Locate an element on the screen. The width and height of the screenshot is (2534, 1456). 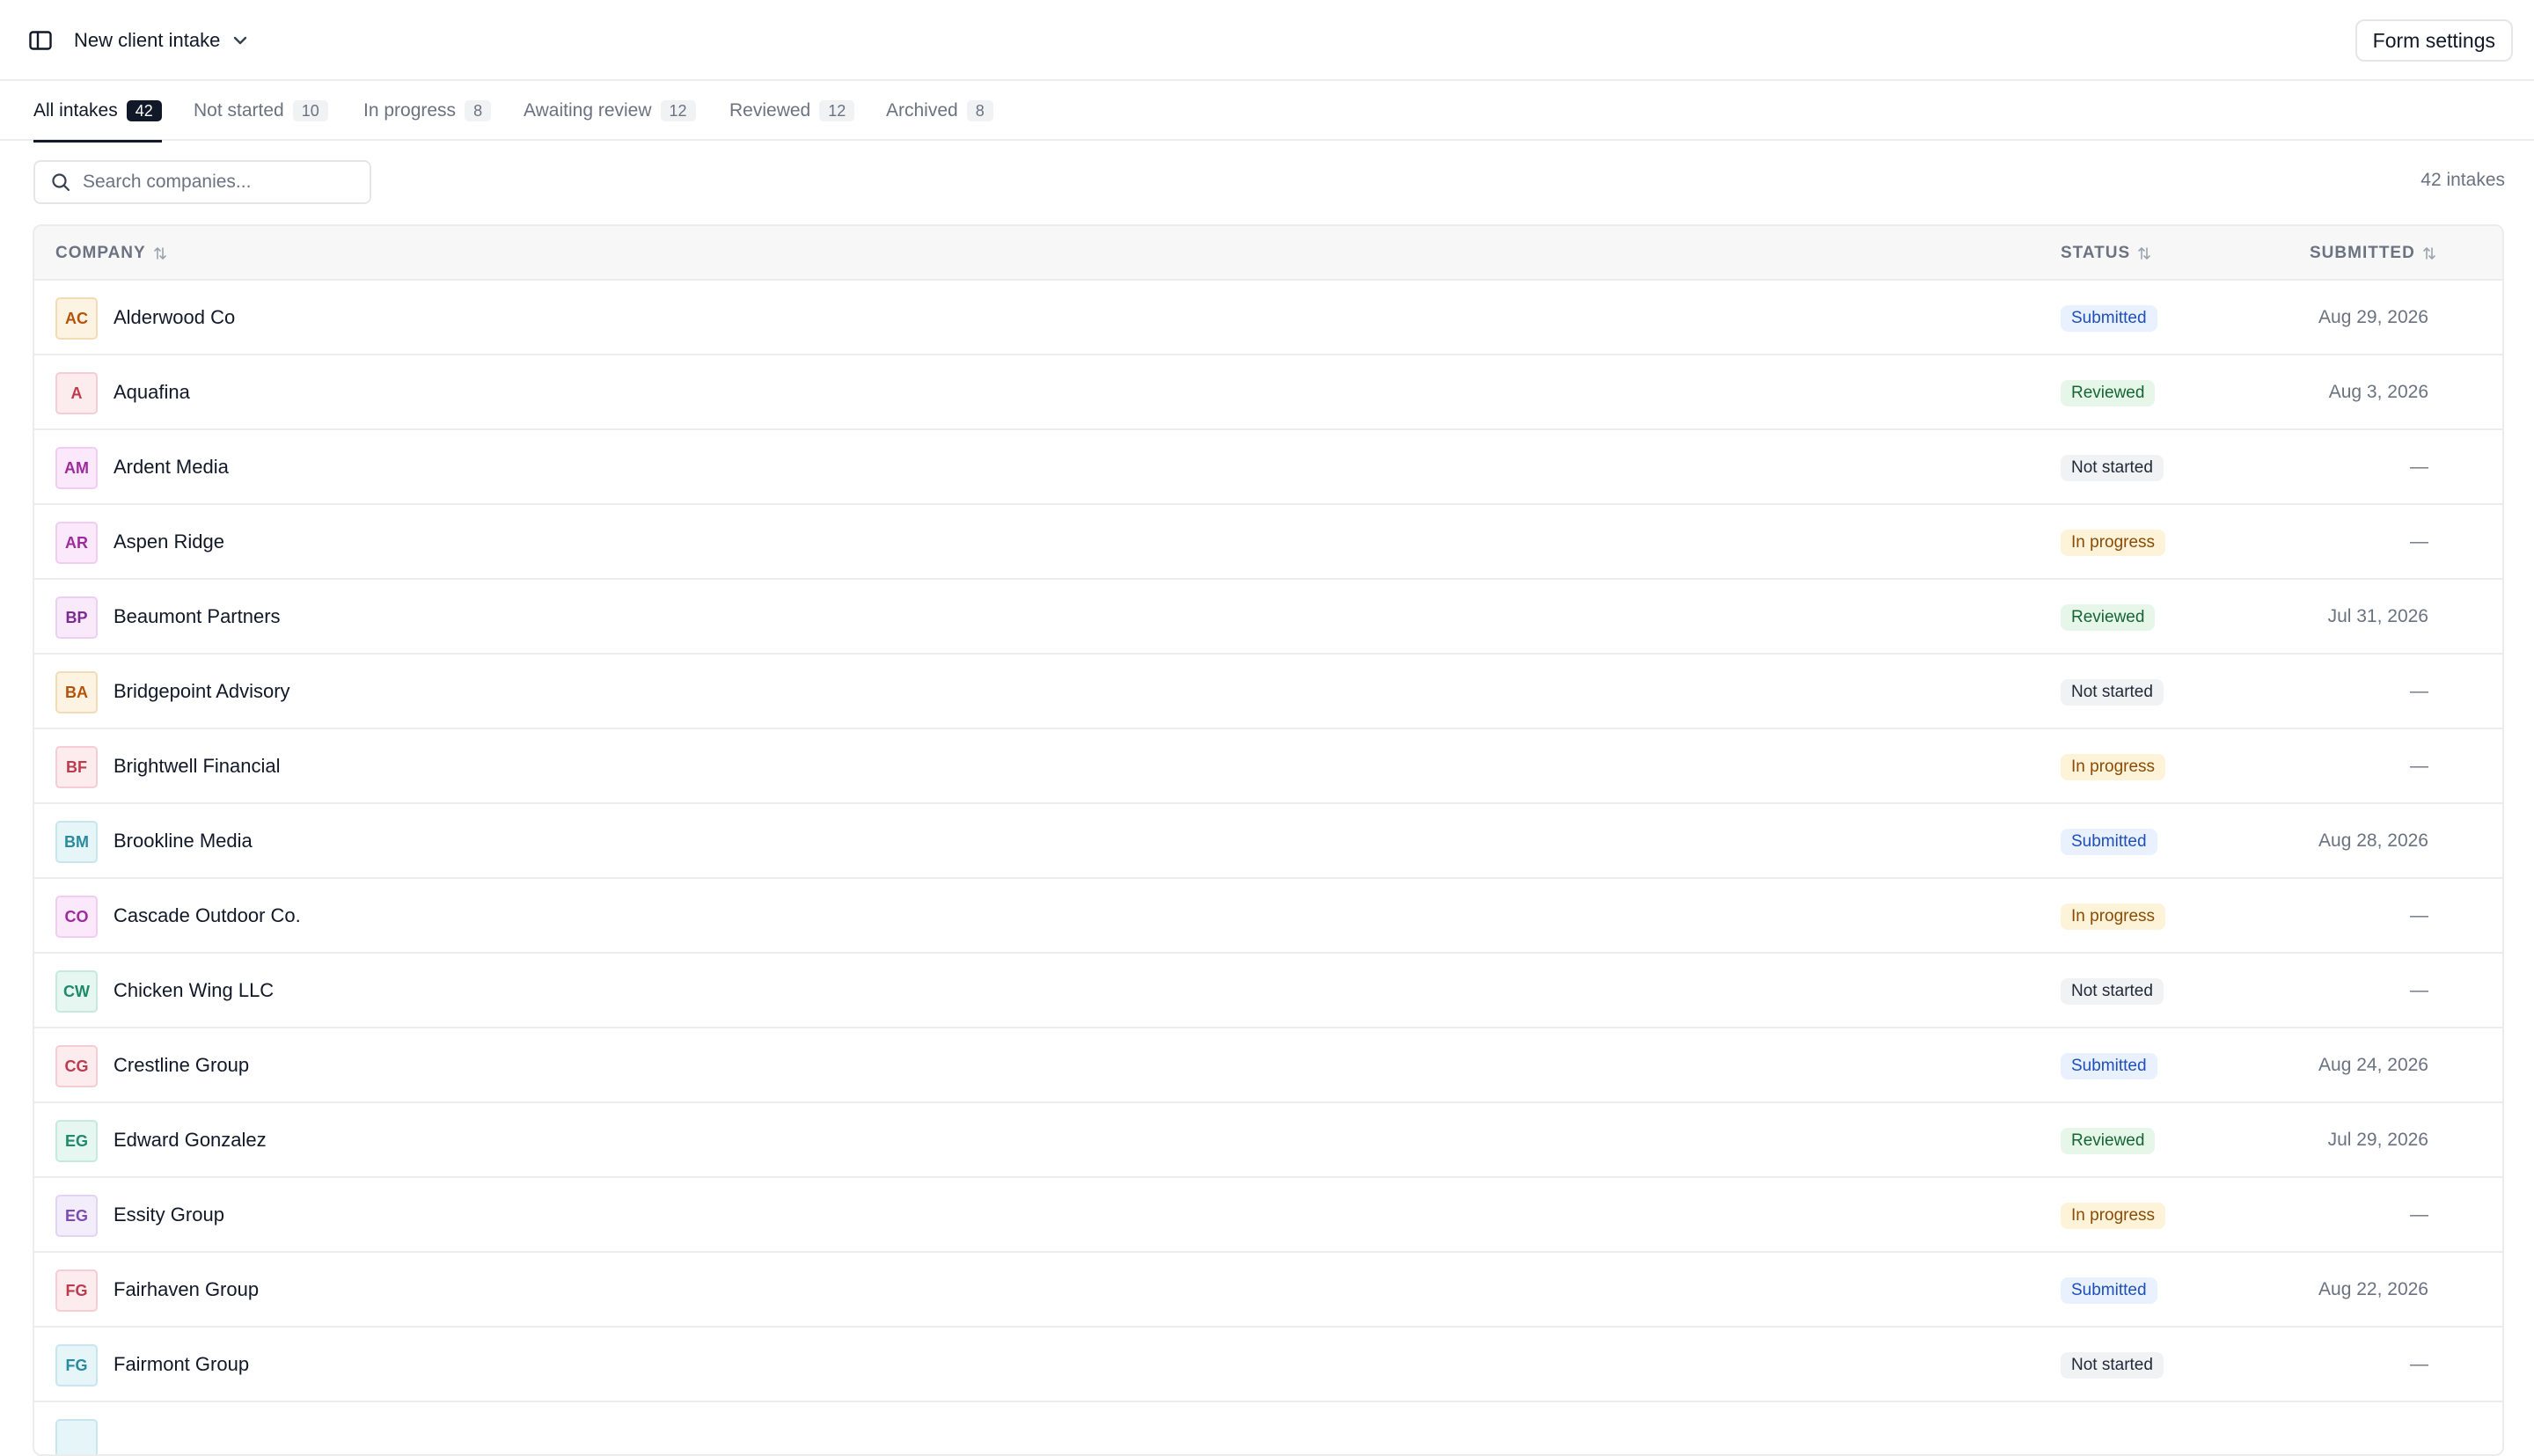
tab-not-started: Not started 10 is located at coordinates (261, 111).